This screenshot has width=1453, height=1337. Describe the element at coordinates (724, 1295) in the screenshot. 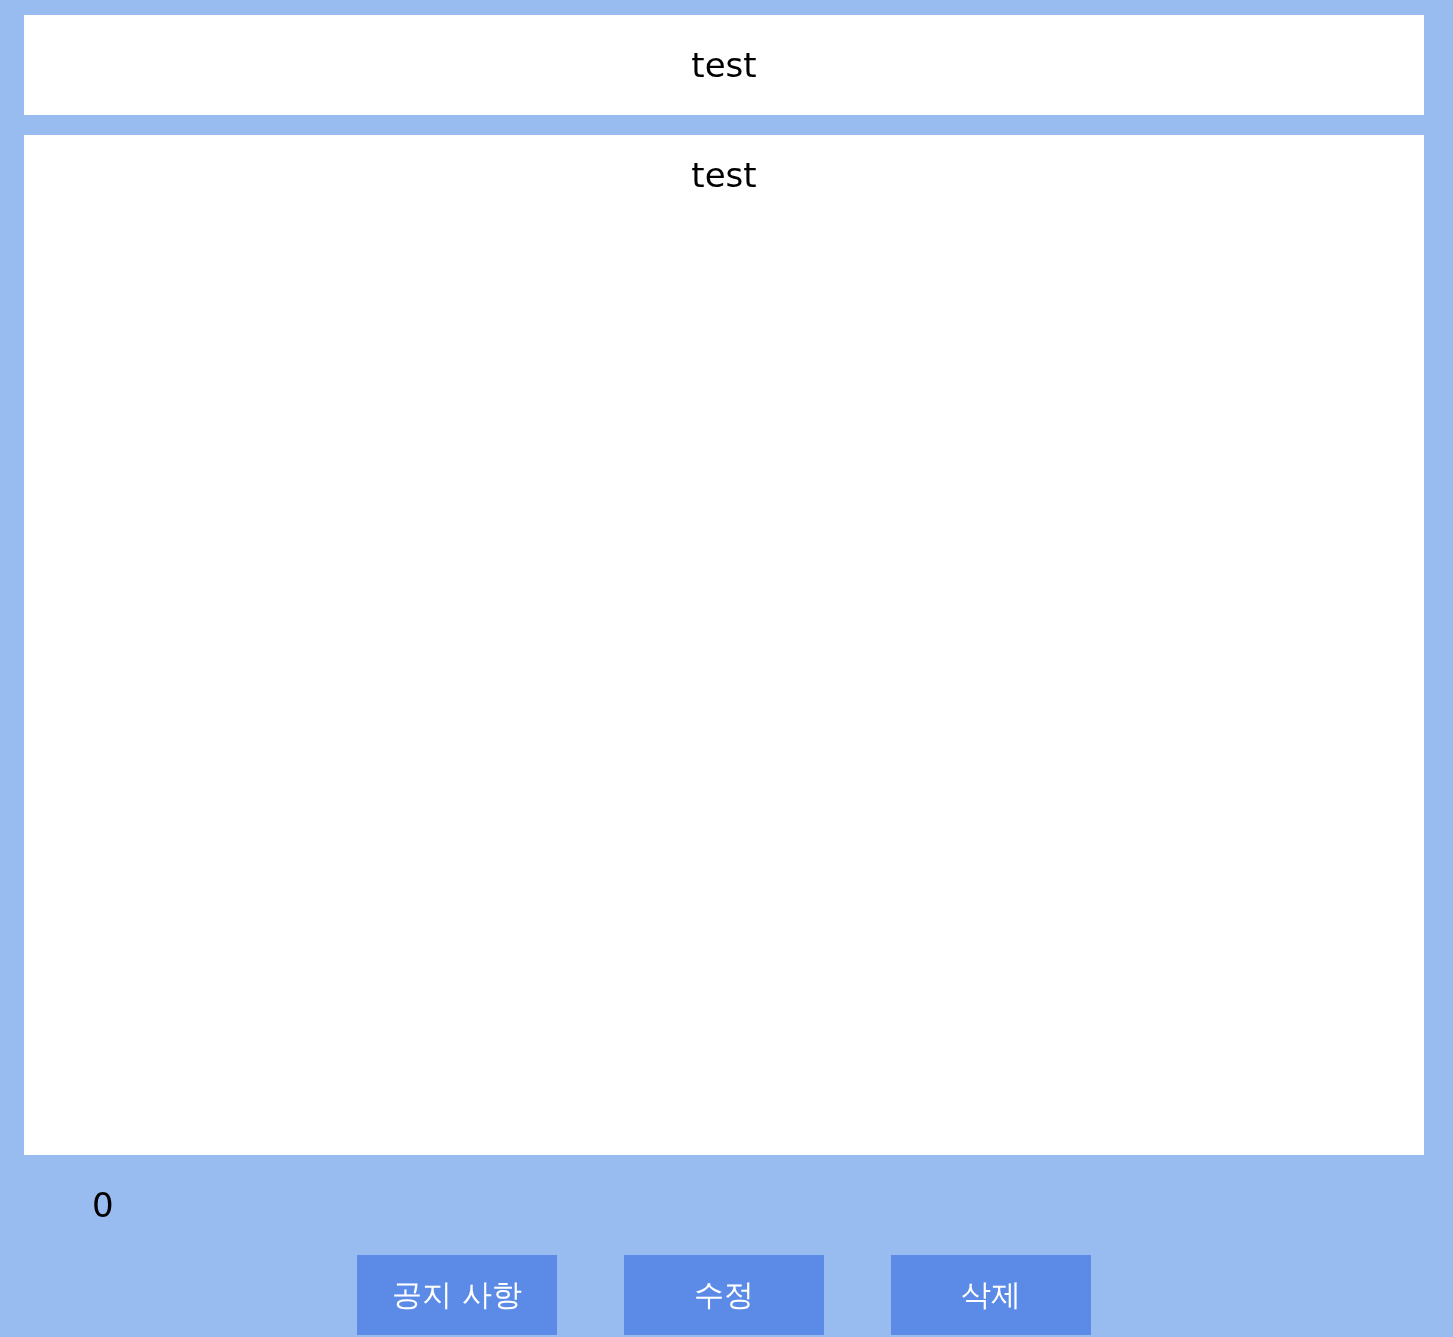

I see `action-button: 수정` at that location.